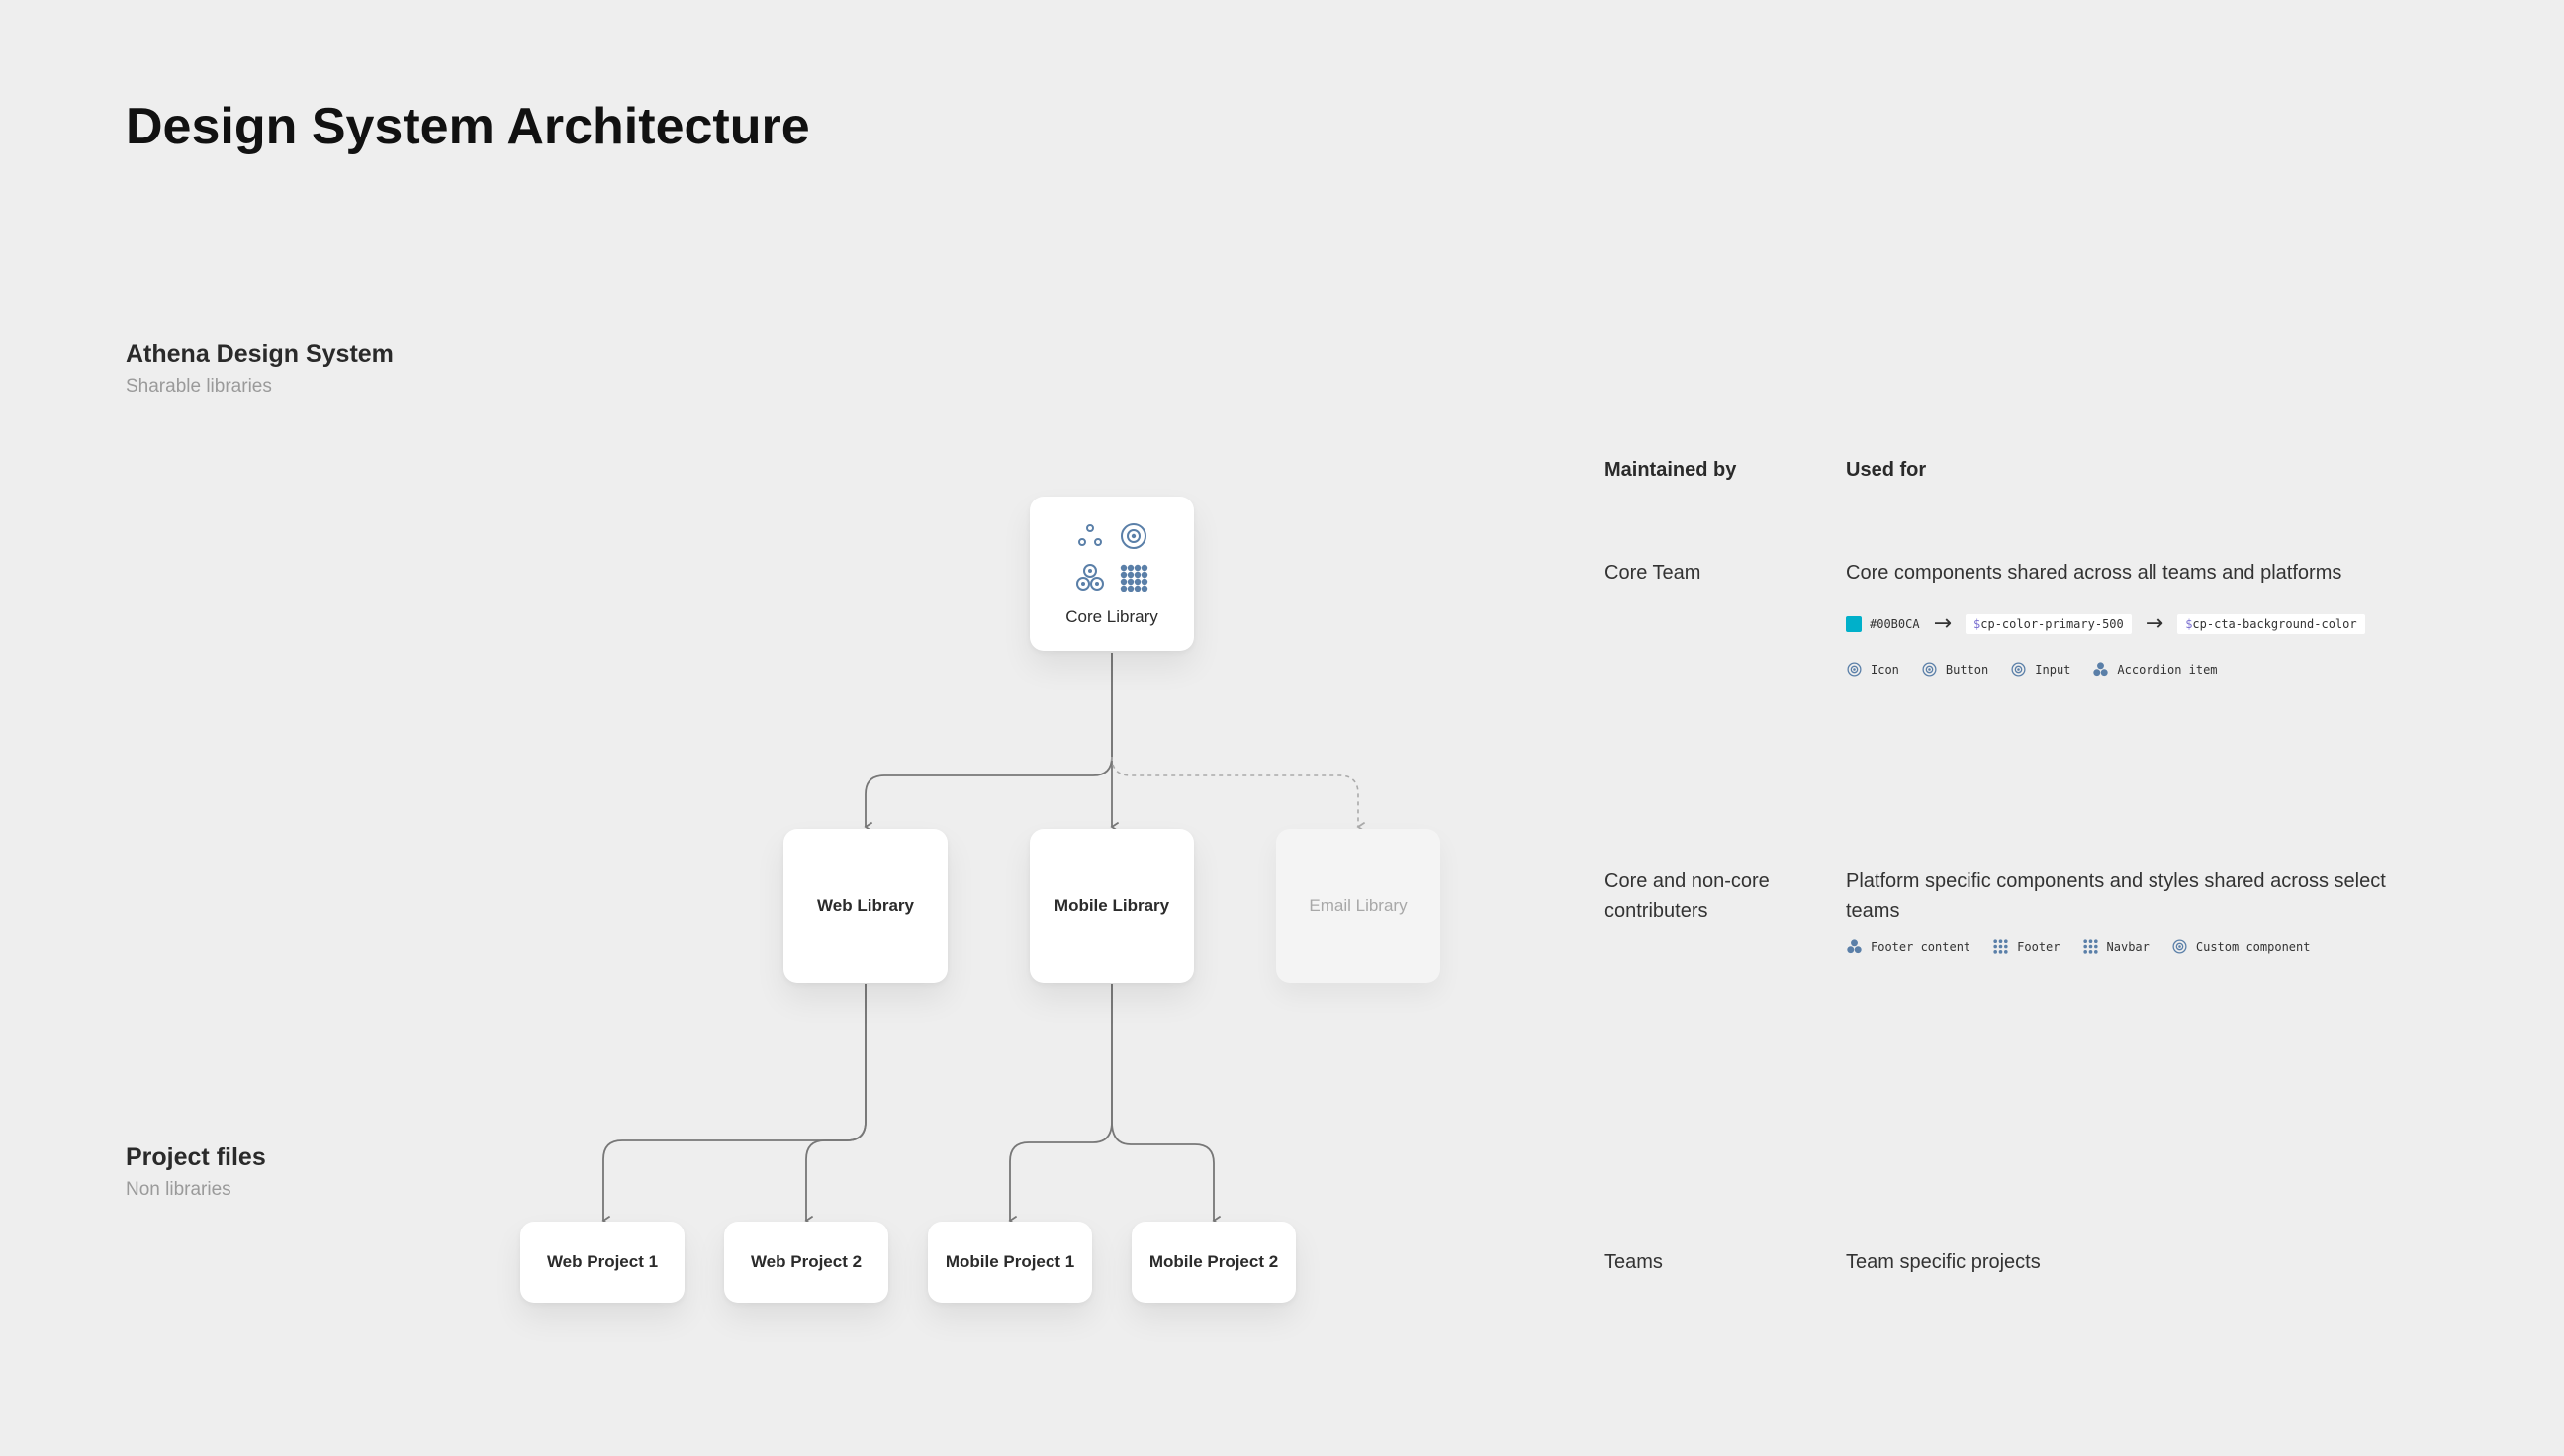 This screenshot has width=2564, height=1456. I want to click on core-components-list: Icon Button Input Accordion item, so click(2032, 669).